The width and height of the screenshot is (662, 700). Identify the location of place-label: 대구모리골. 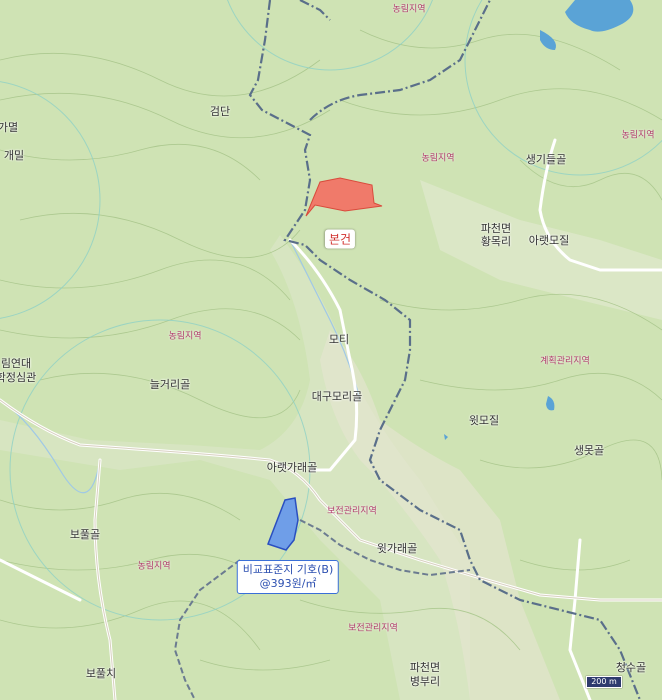
(337, 396).